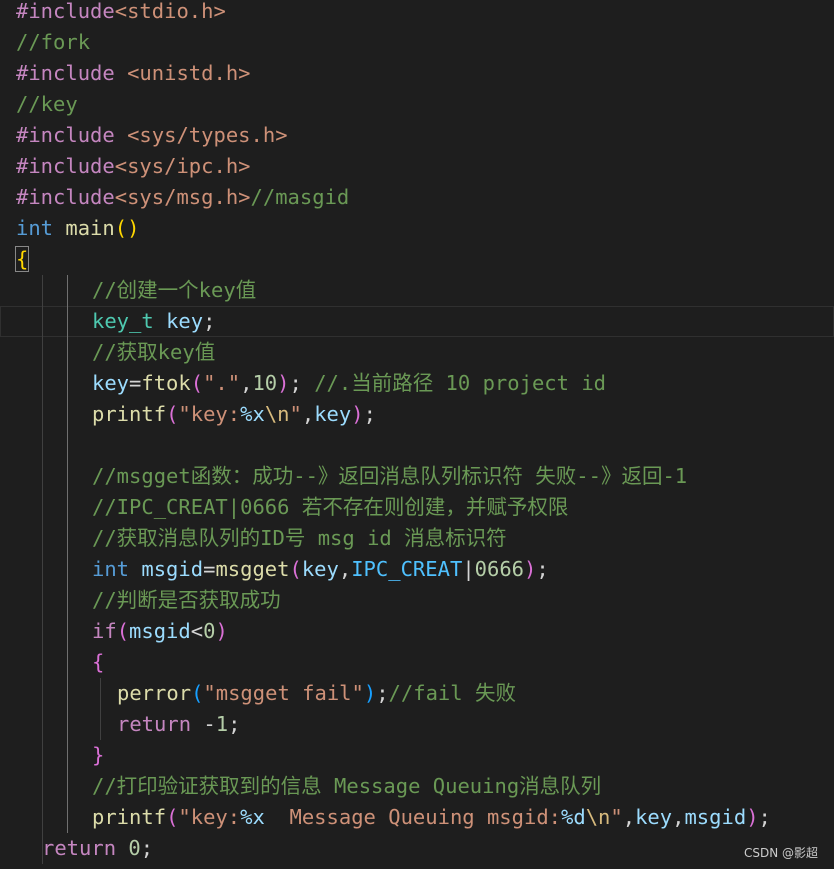  I want to click on code-line: perror("msgget fail");//fail 失败, so click(417, 693).